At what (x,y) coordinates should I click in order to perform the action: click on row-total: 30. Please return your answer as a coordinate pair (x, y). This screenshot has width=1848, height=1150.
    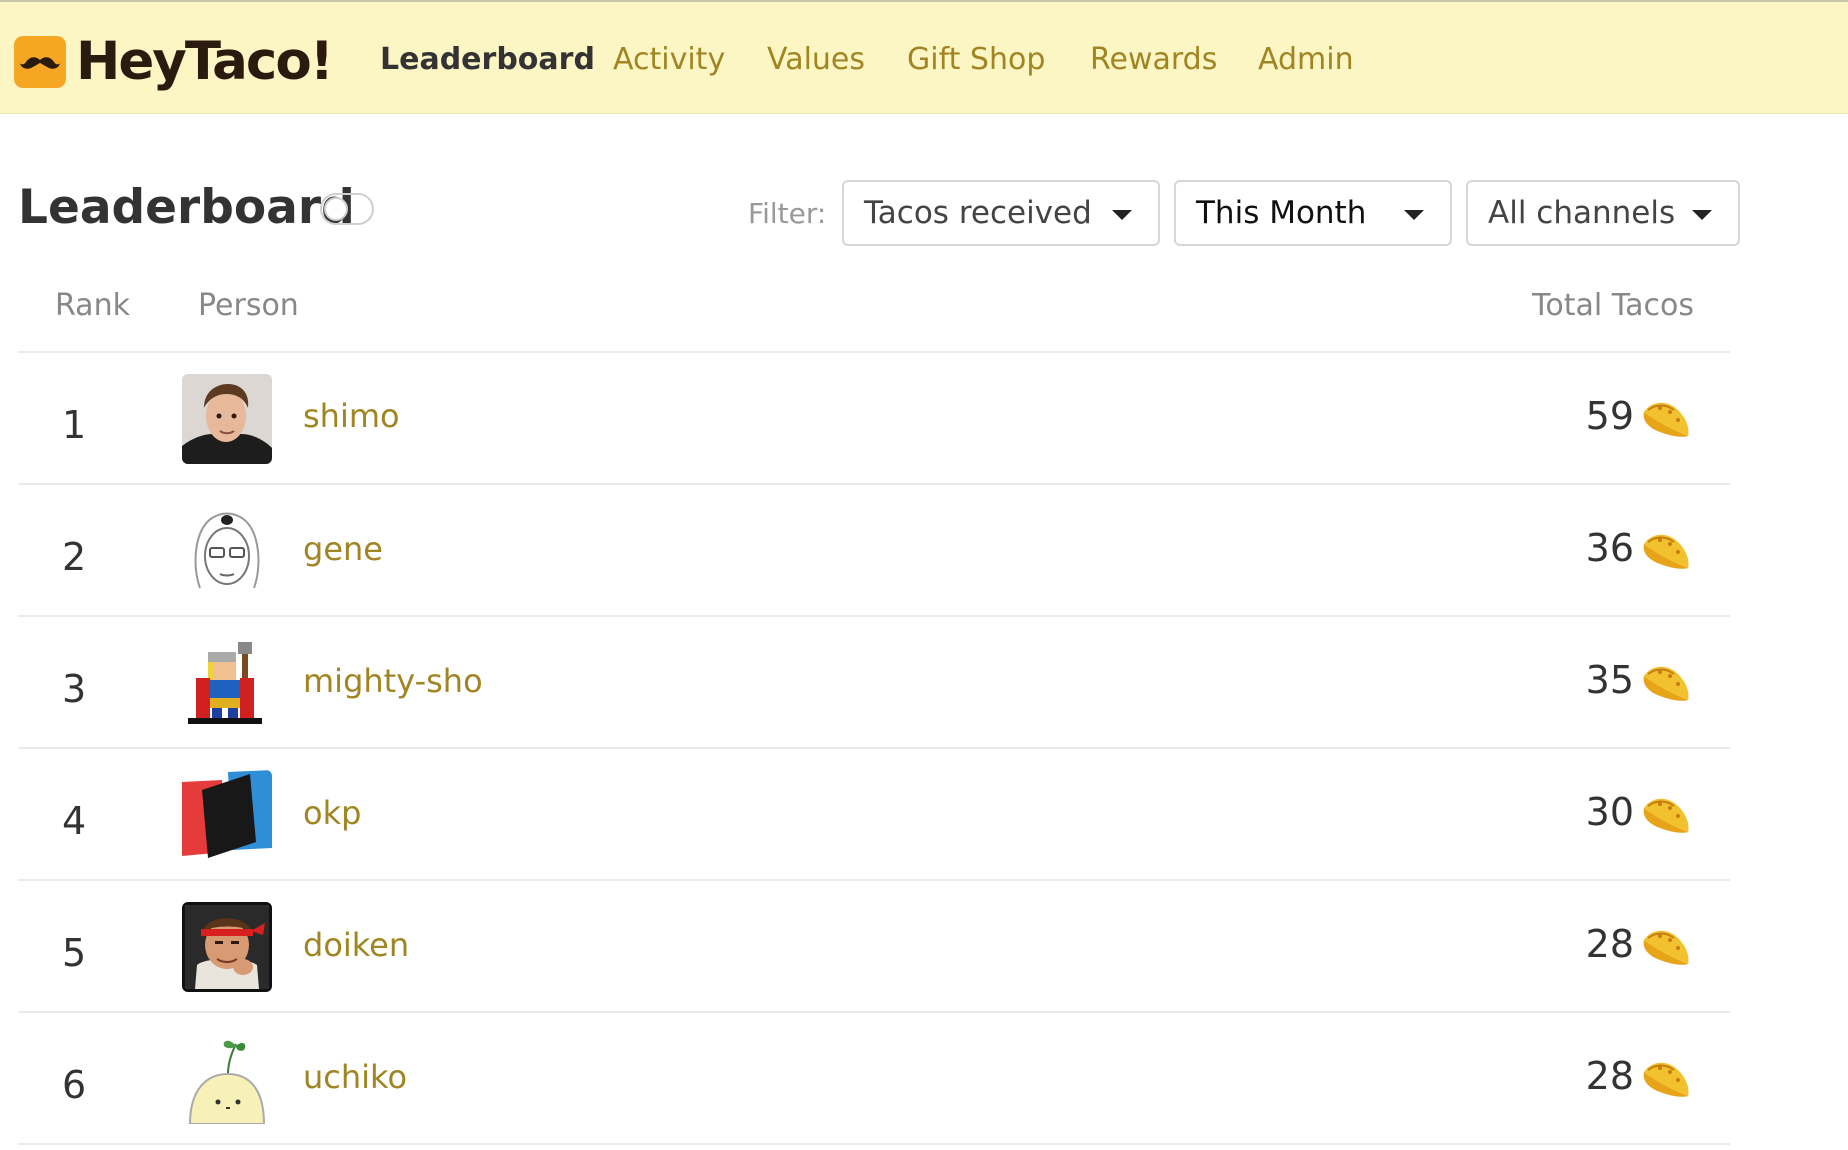
    Looking at the image, I should click on (1609, 812).